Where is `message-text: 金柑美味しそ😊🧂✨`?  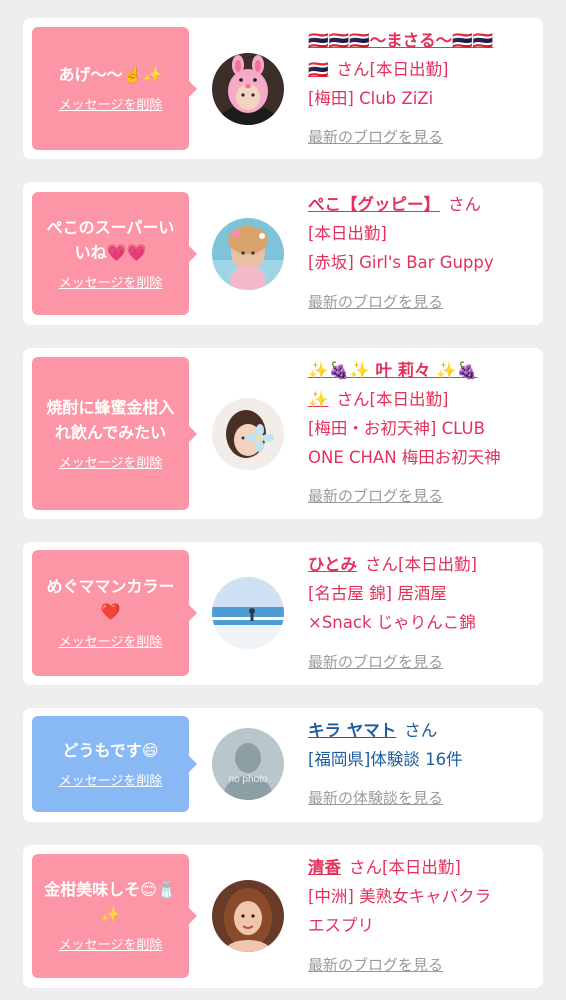 message-text: 金柑美味しそ😊🧂✨ is located at coordinates (110, 902).